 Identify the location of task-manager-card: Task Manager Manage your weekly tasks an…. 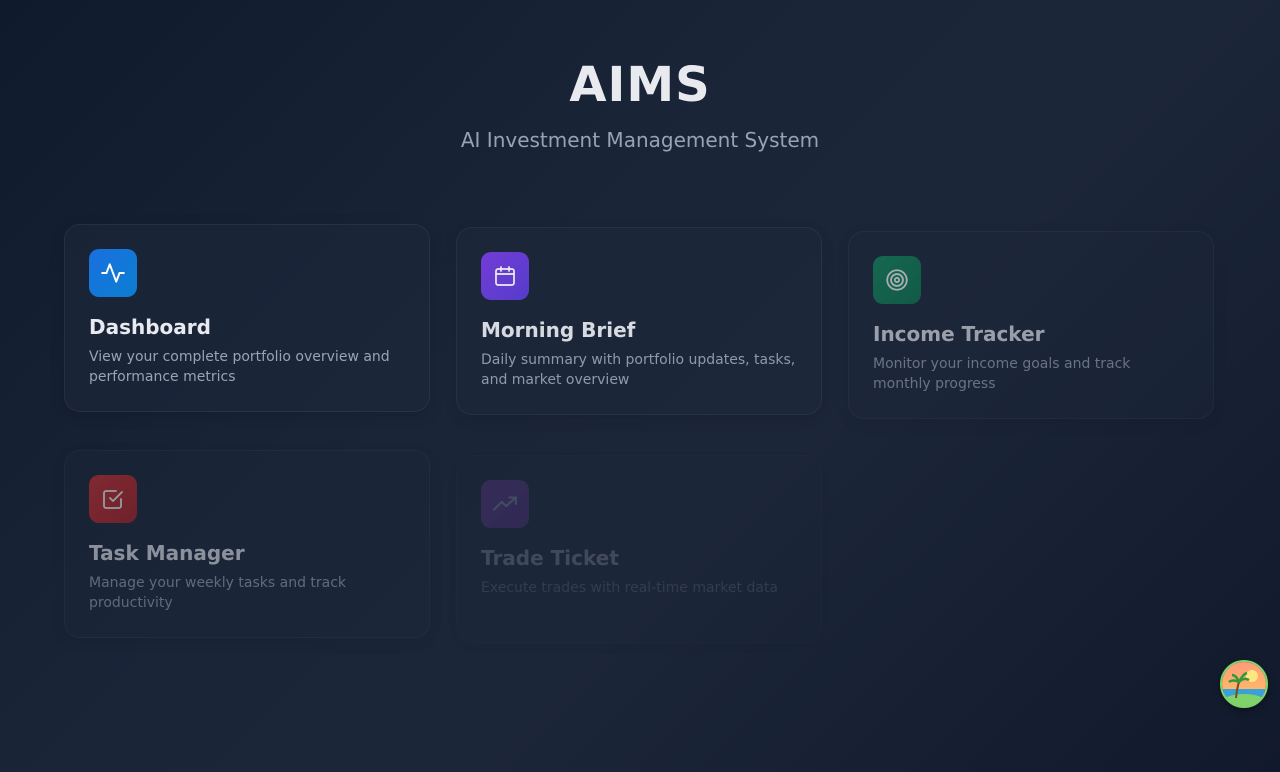
(247, 544).